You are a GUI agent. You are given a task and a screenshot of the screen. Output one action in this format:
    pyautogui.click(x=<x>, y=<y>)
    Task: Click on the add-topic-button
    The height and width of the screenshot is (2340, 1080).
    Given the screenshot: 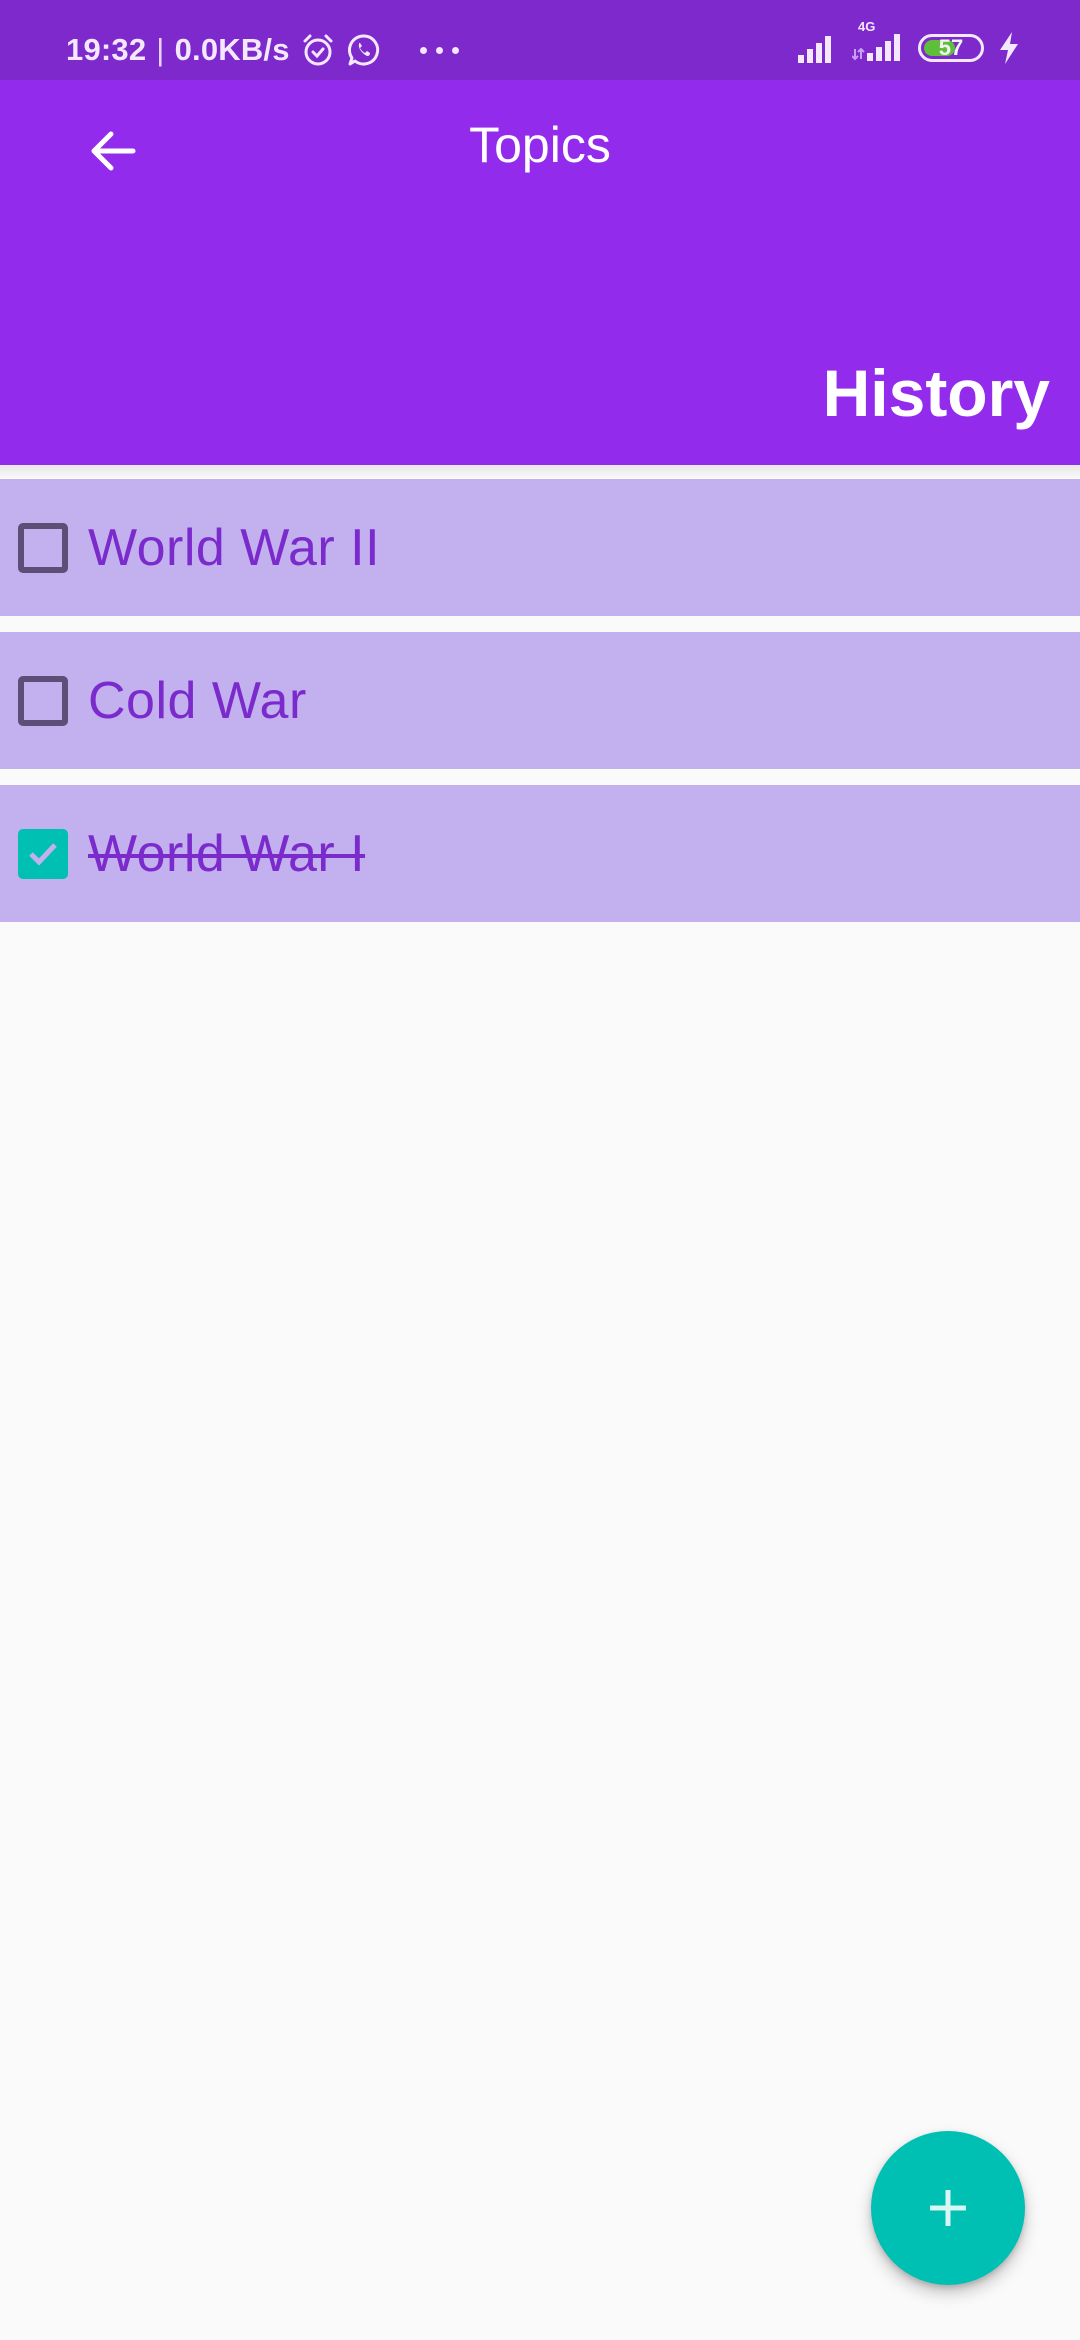 What is the action you would take?
    pyautogui.click(x=948, y=2208)
    